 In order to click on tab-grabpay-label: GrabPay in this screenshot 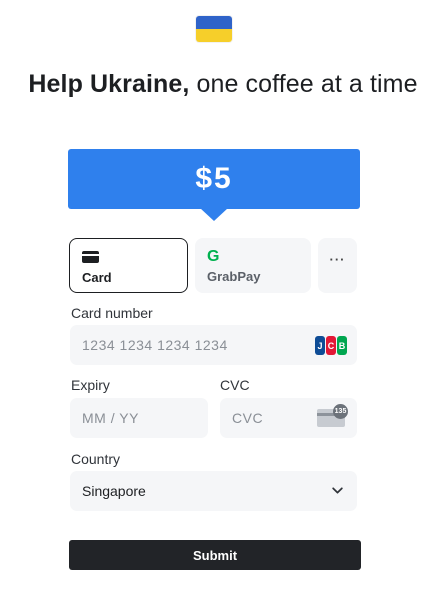, I will do `click(234, 276)`.